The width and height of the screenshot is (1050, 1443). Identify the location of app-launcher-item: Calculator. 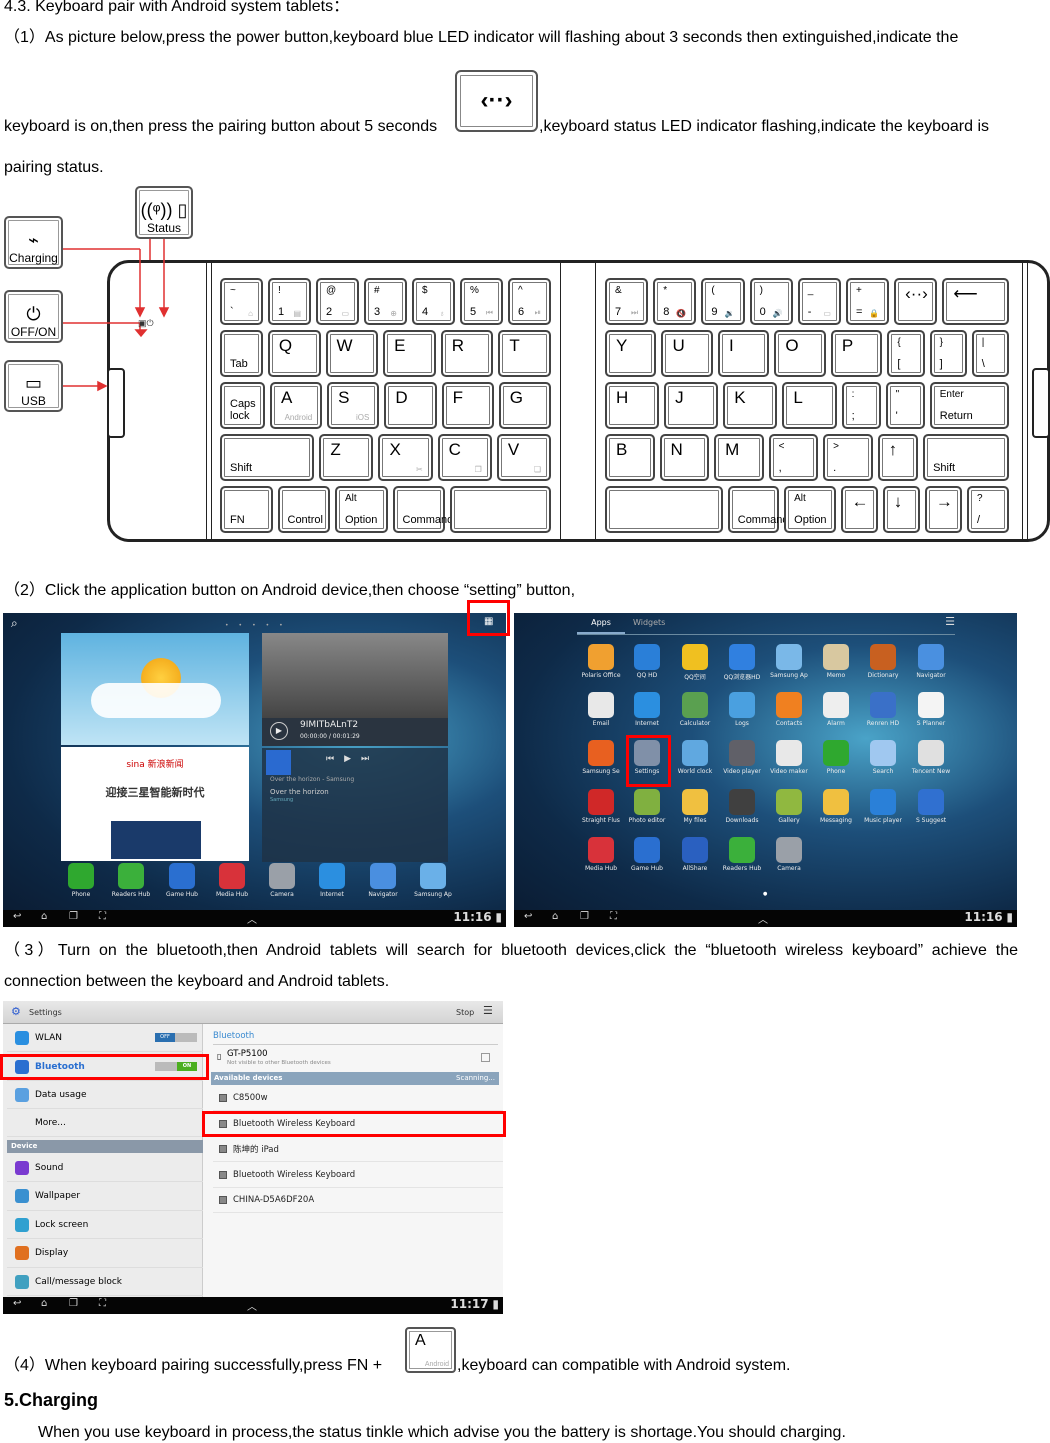
(695, 709).